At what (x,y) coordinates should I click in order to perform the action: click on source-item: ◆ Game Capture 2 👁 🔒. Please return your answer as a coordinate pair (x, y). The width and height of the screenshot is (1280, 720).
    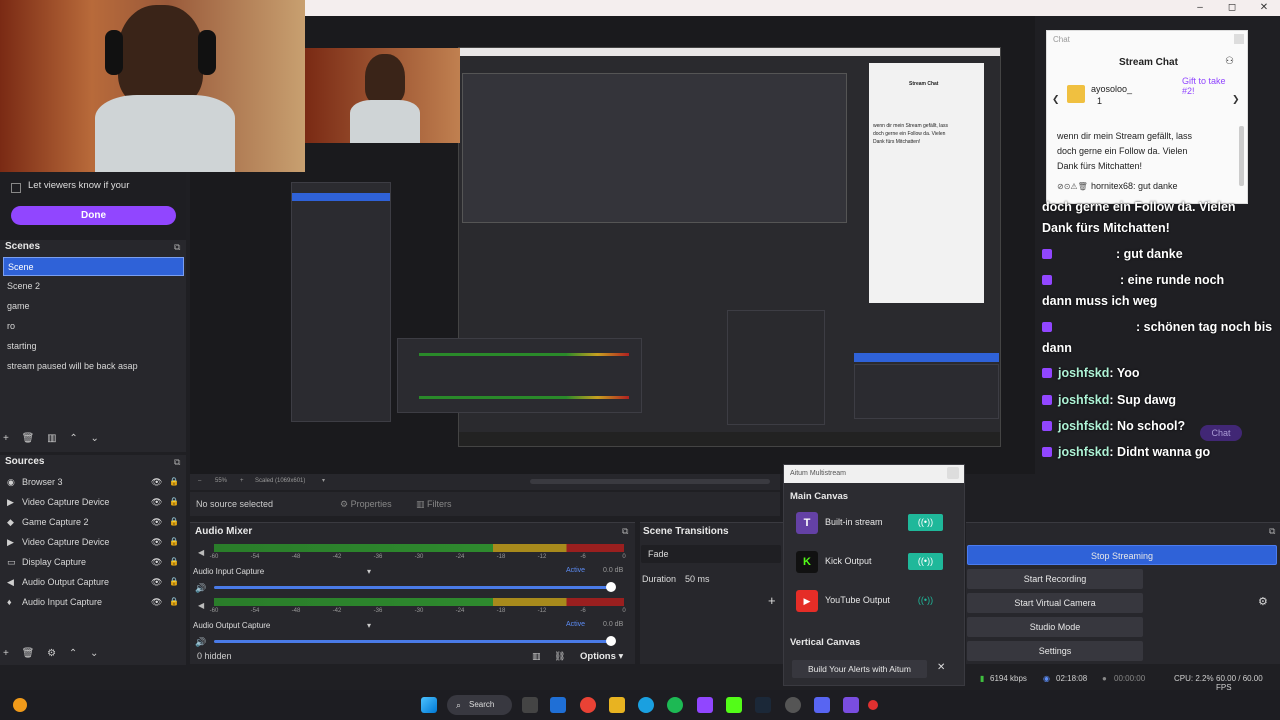
    Looking at the image, I should click on (93, 522).